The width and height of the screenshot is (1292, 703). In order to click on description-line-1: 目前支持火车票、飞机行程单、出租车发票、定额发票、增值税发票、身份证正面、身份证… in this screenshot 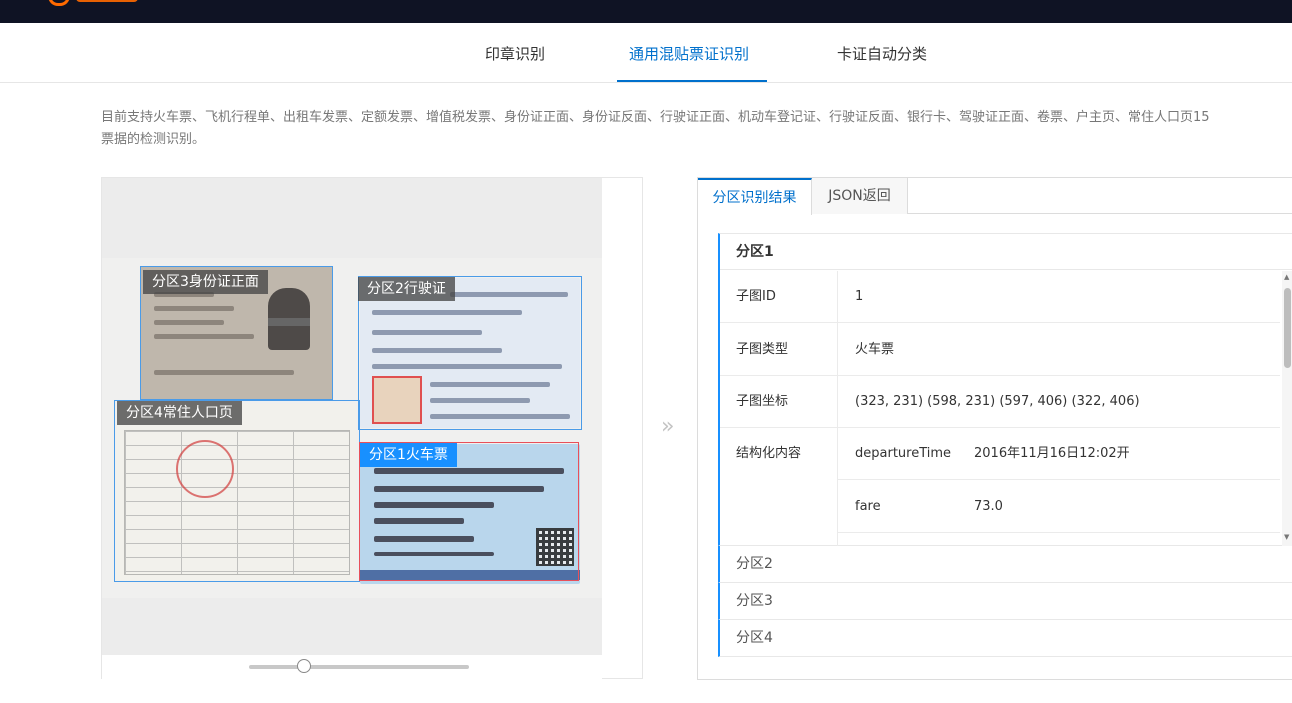, I will do `click(655, 117)`.